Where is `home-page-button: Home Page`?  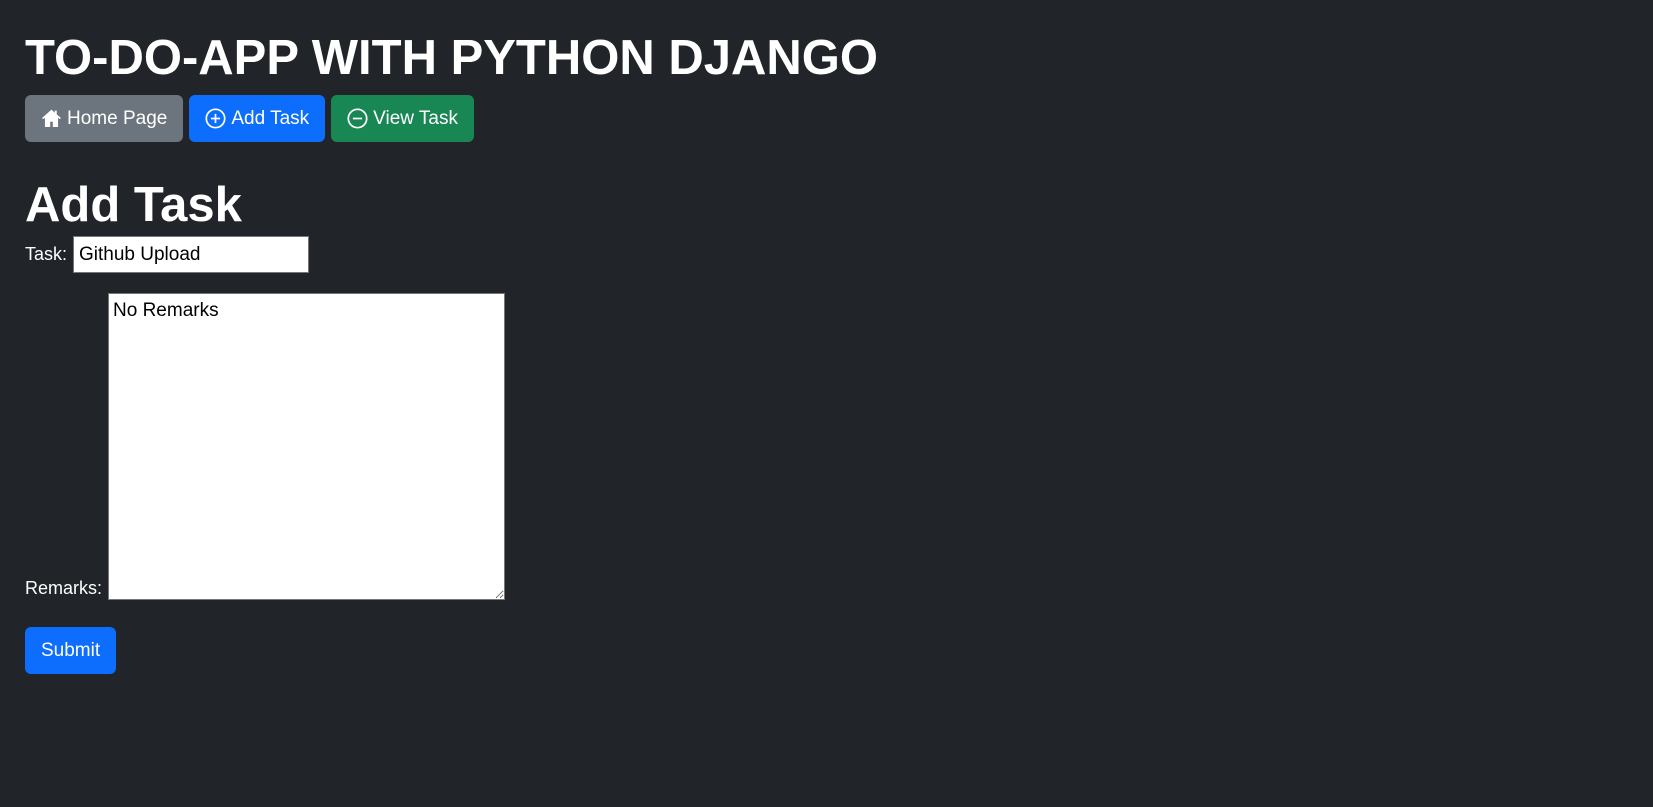
home-page-button: Home Page is located at coordinates (104, 118).